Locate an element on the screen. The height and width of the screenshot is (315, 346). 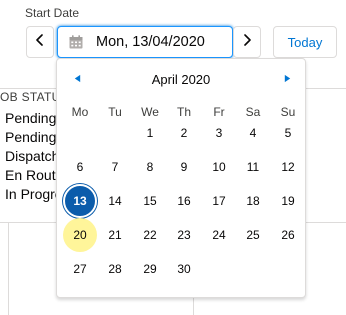
calendar-day: 26 is located at coordinates (288, 235).